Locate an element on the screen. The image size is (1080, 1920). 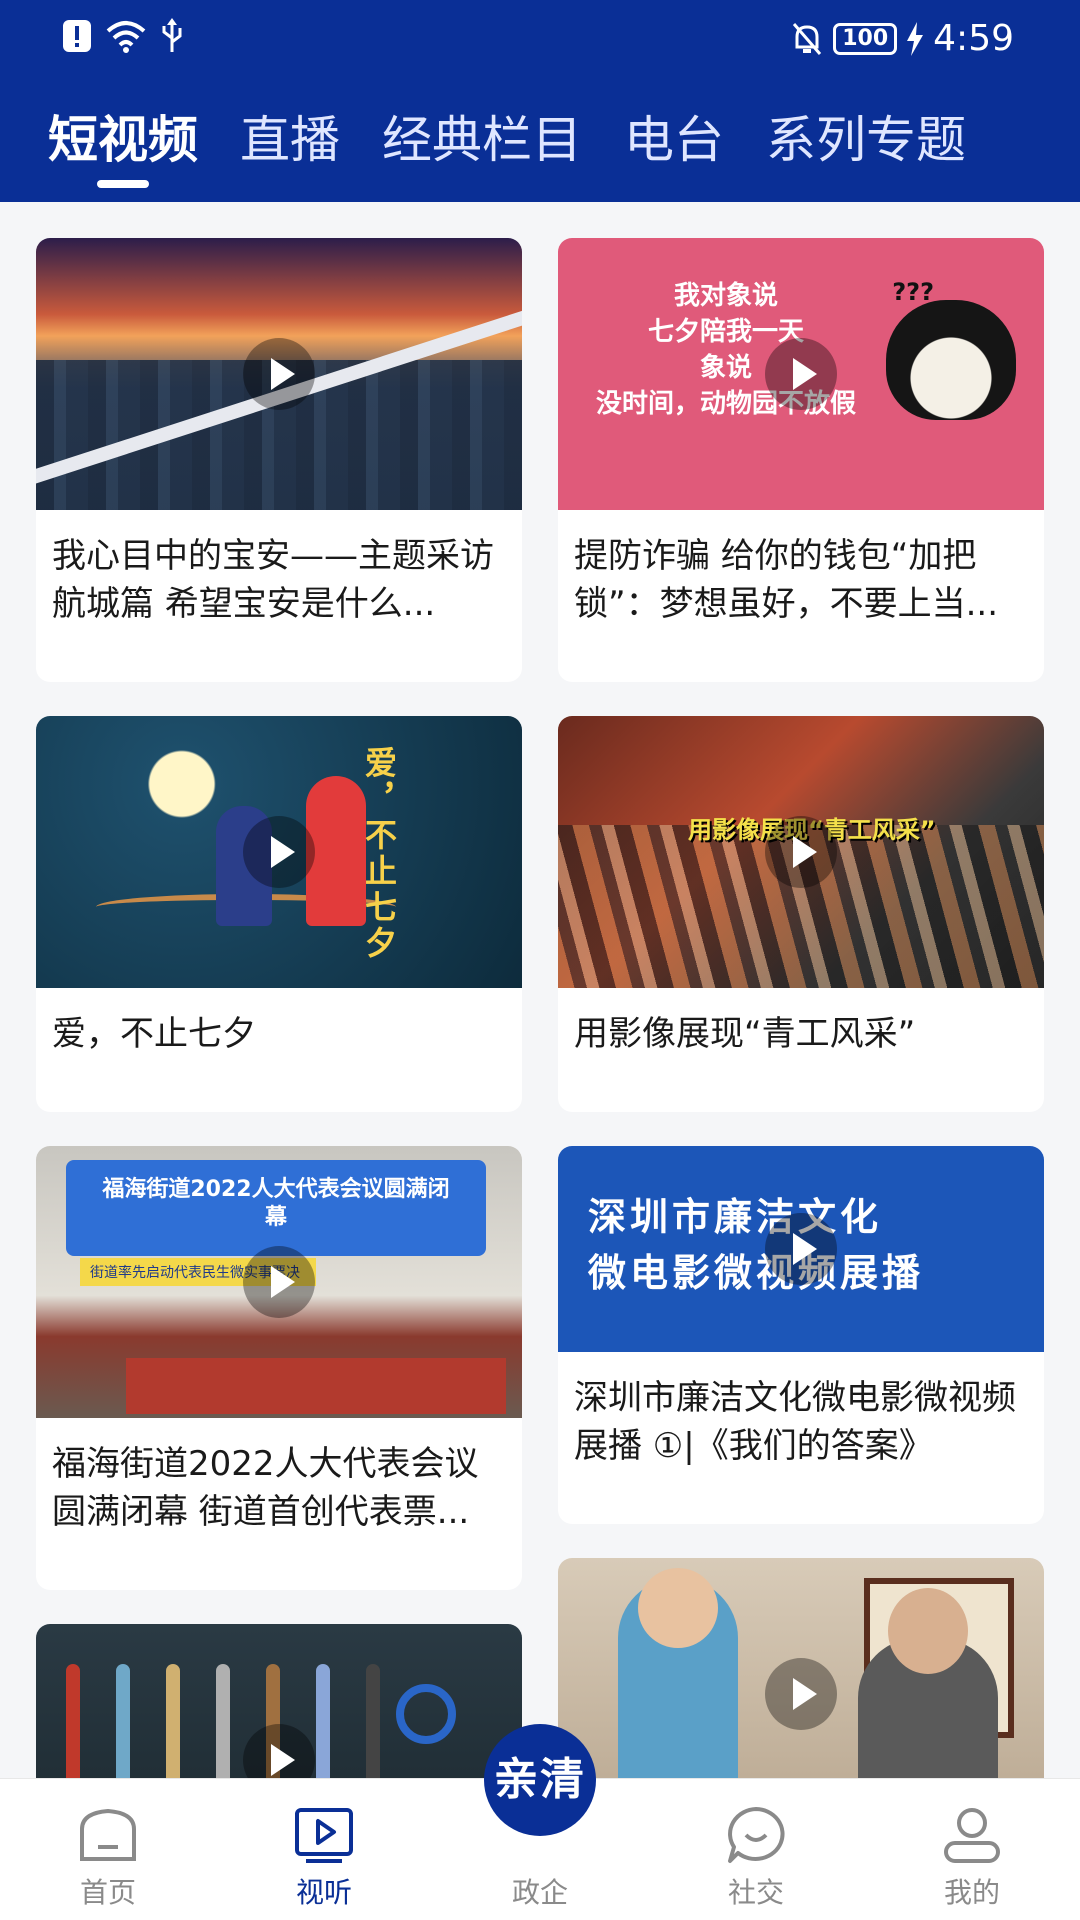
video-title: 深圳市廉洁文化微电影微视频展播 ①|《我们的答案》 is located at coordinates (795, 1422).